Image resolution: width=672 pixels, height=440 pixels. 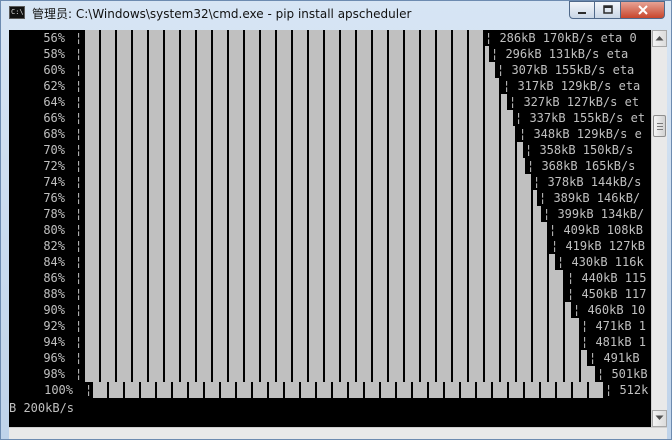 What do you see at coordinates (587, 150) in the screenshot?
I see `progress-status: ¦ 358kB 150kB/s` at bounding box center [587, 150].